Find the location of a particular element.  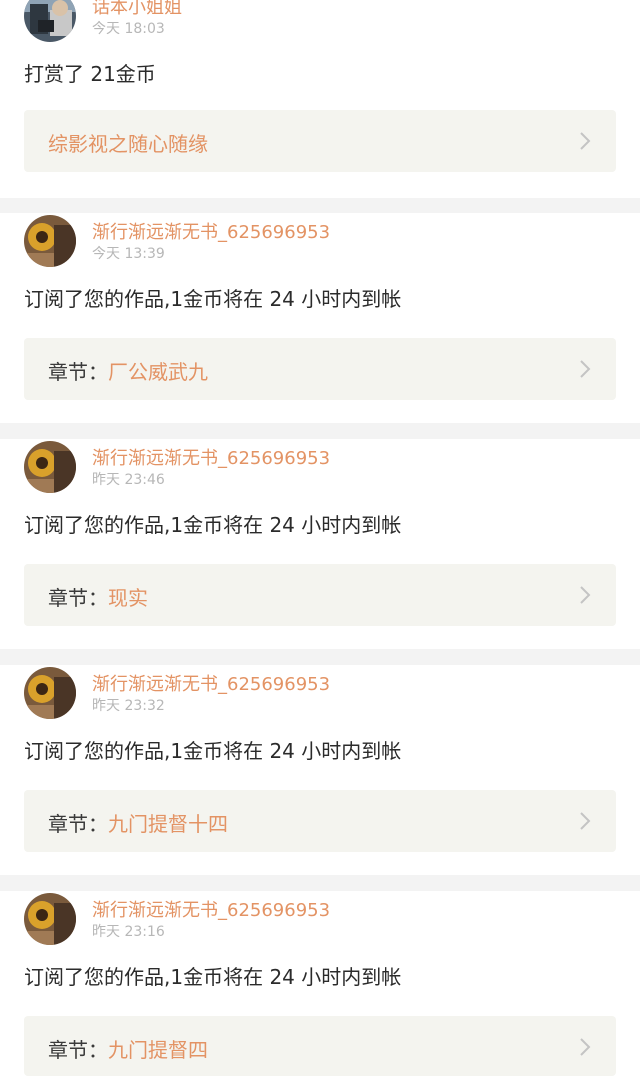

chapter-title: 九门提督四 is located at coordinates (158, 1050).